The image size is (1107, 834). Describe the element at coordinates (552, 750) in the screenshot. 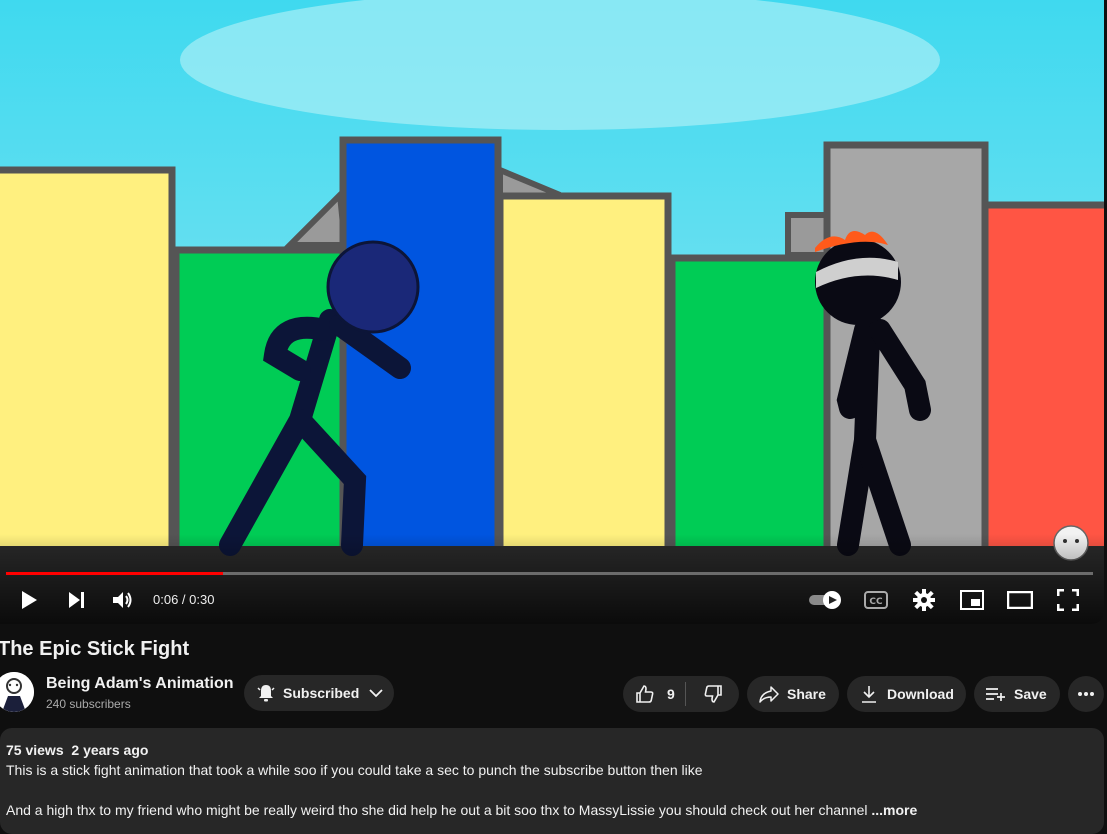

I see `video-meta: 75 views 2 years ago` at that location.